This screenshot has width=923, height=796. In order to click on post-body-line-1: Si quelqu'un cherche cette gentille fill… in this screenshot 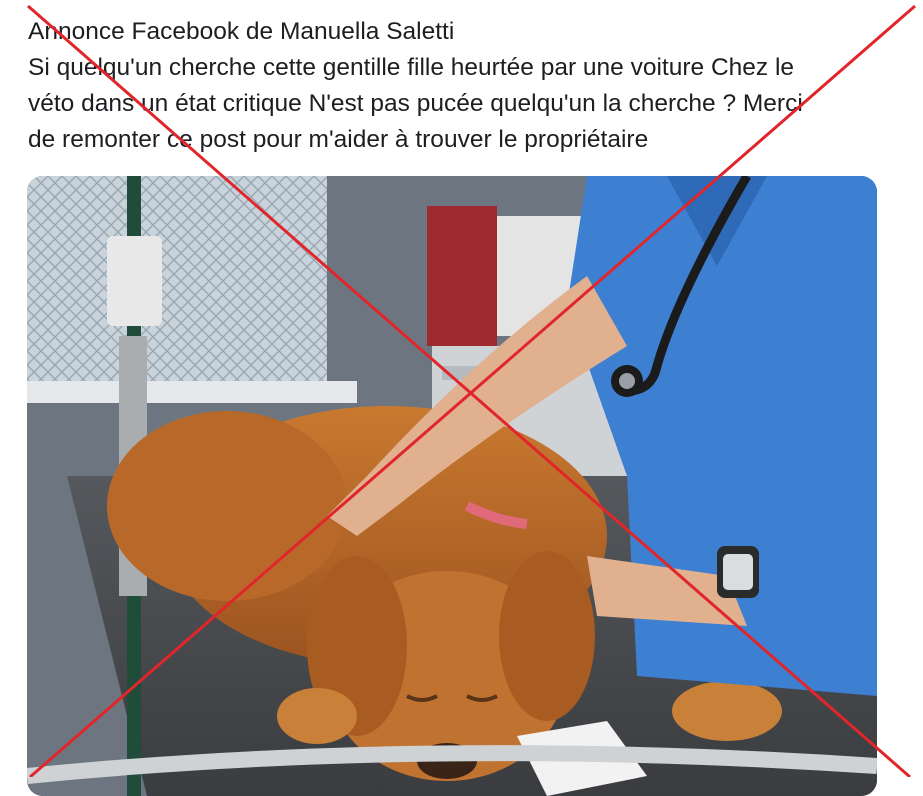, I will do `click(411, 67)`.